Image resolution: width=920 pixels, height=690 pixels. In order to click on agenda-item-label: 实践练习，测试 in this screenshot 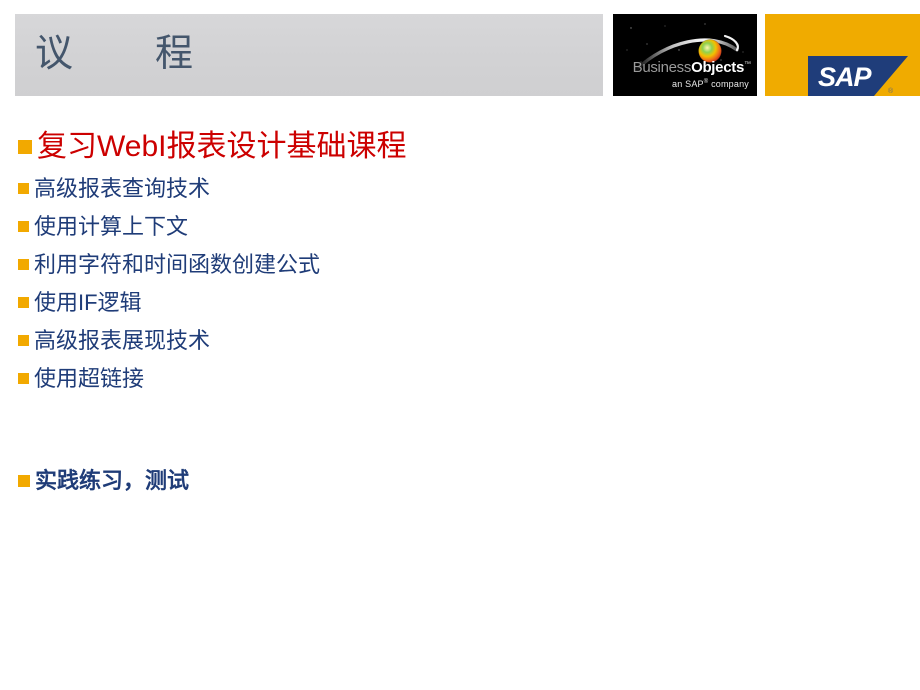, I will do `click(112, 480)`.